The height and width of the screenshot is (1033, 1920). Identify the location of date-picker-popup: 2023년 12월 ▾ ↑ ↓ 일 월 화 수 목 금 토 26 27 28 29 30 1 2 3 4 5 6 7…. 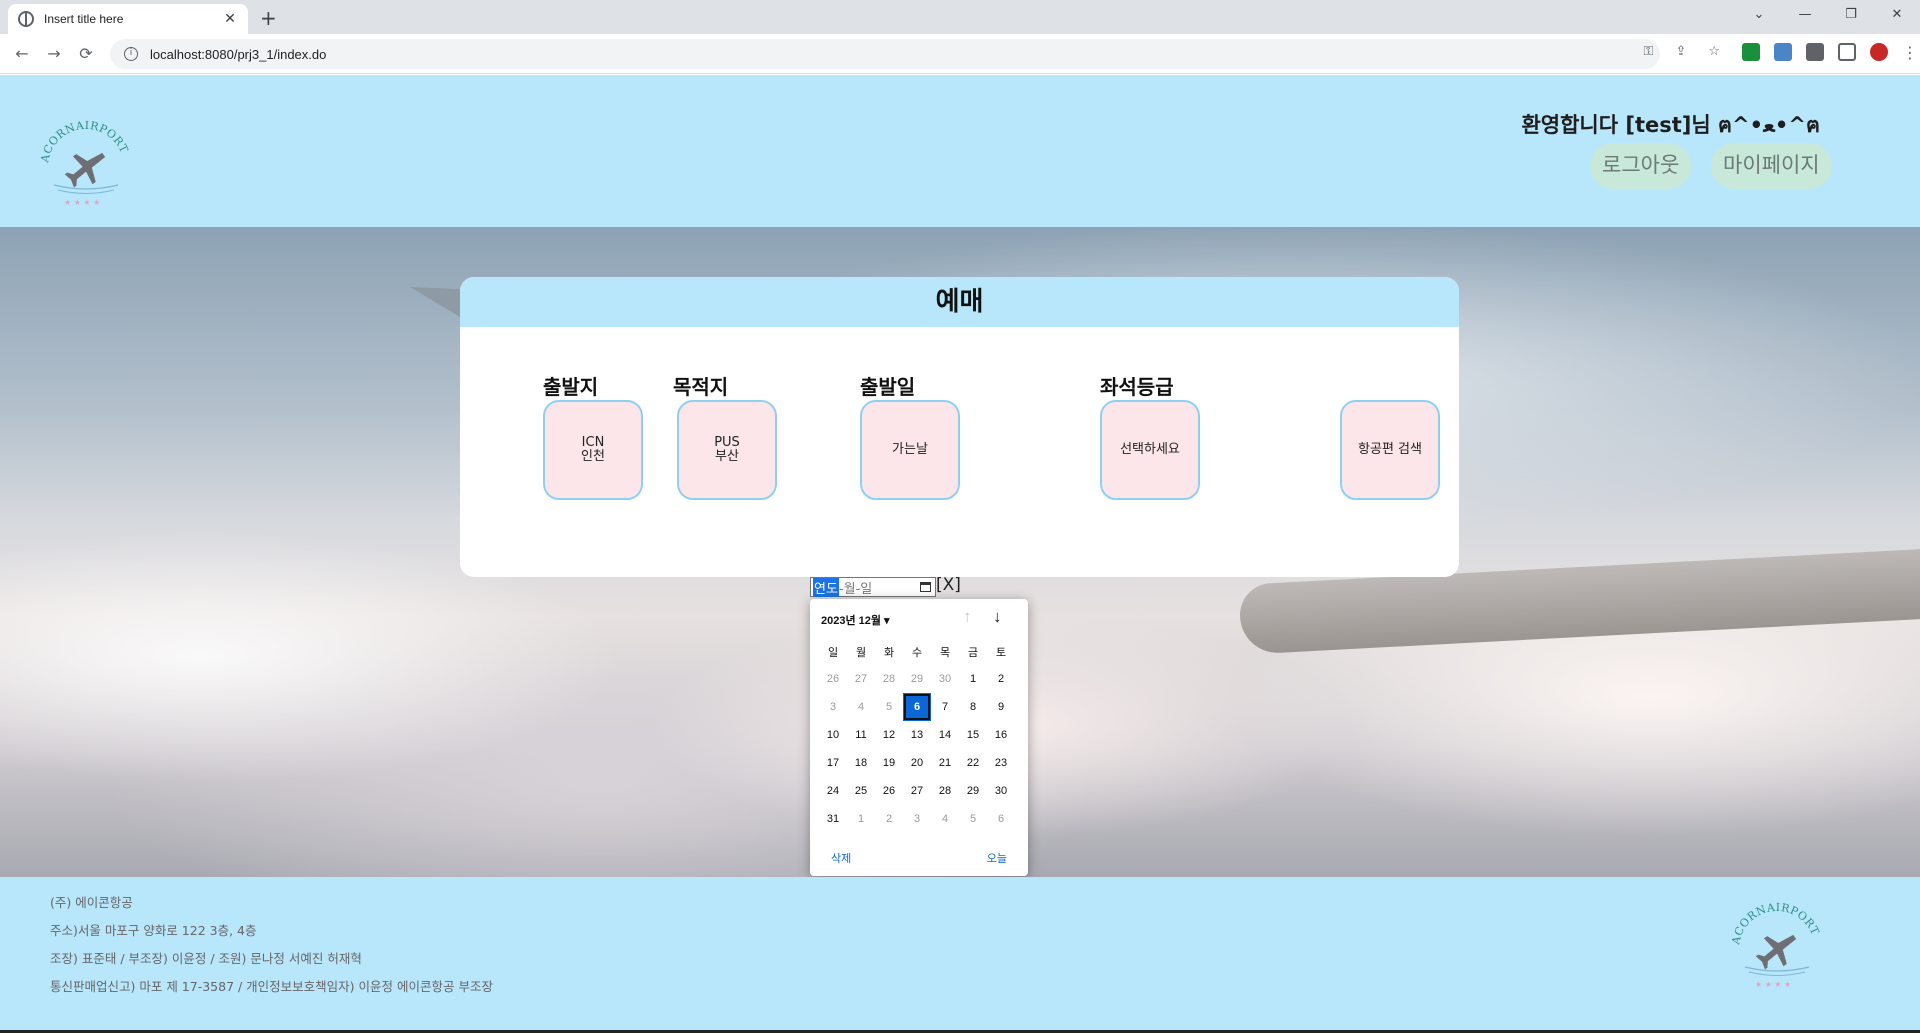
(919, 737).